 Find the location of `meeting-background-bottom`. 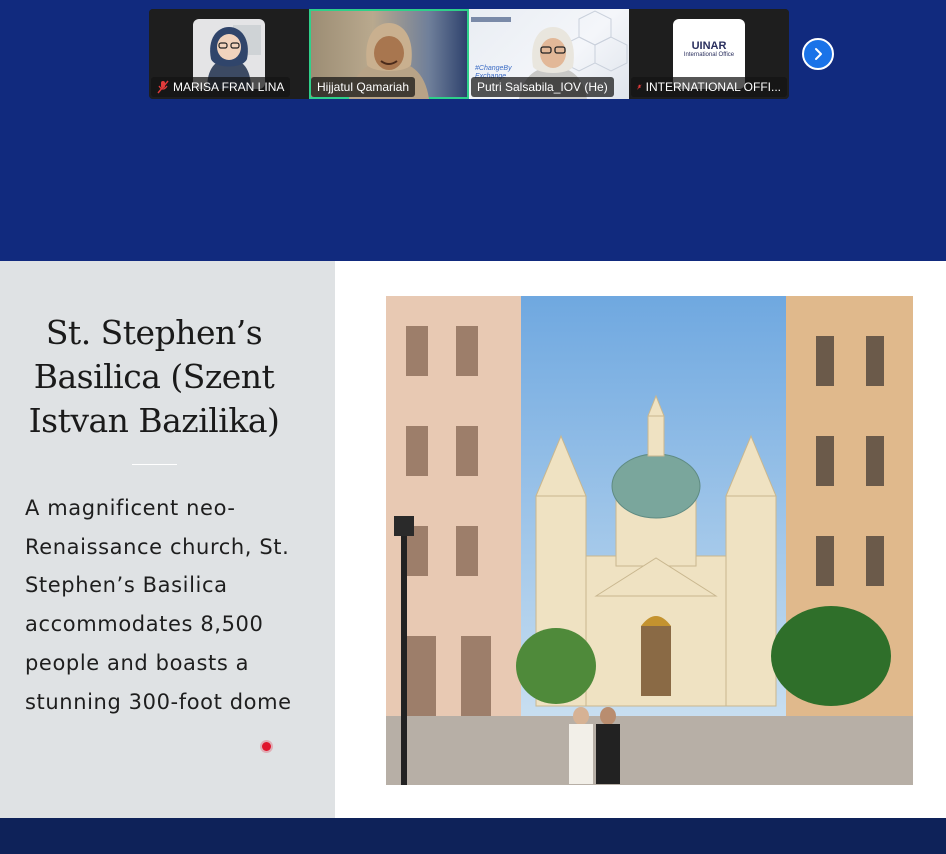

meeting-background-bottom is located at coordinates (473, 836).